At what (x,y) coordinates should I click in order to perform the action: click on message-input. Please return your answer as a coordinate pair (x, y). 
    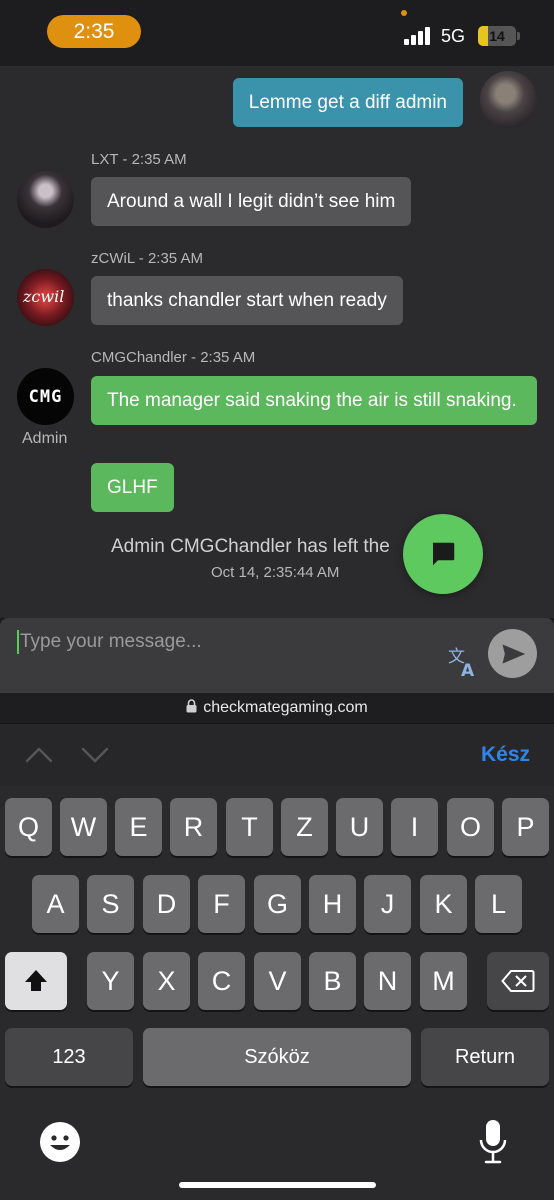
    Looking at the image, I should click on (220, 642).